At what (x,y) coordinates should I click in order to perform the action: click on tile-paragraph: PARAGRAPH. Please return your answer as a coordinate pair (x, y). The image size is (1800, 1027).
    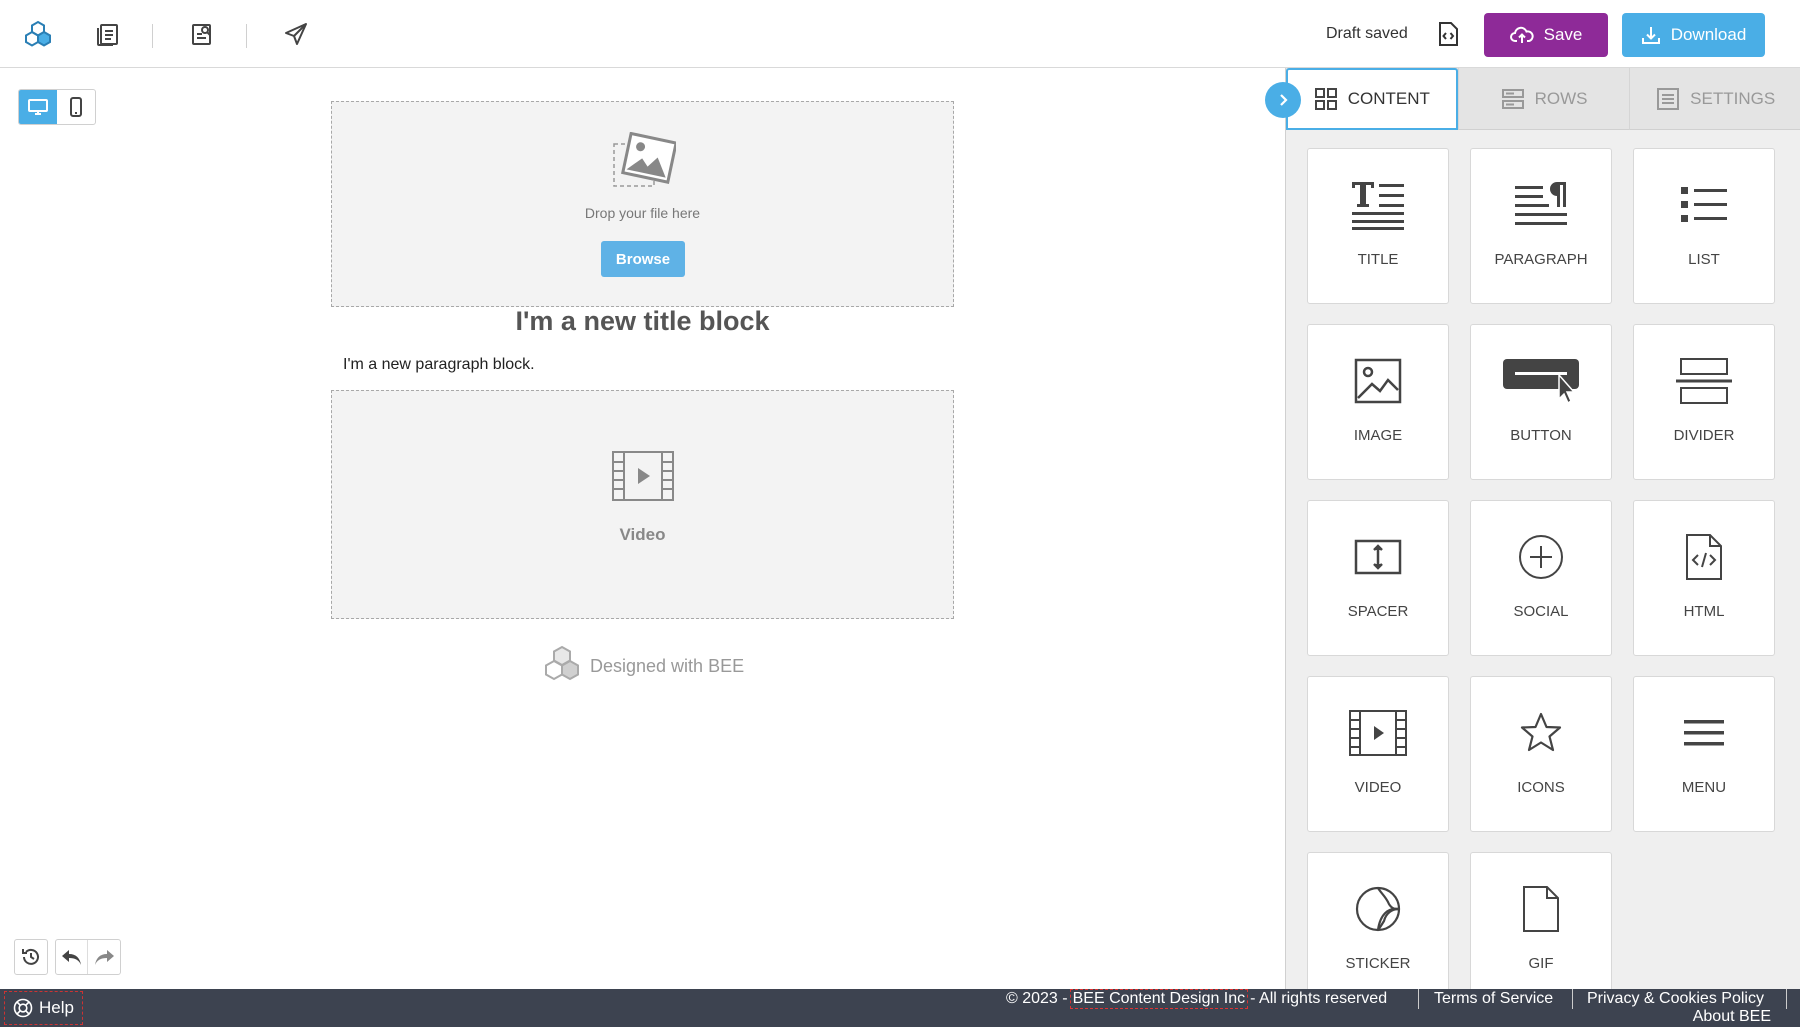
    Looking at the image, I should click on (1541, 226).